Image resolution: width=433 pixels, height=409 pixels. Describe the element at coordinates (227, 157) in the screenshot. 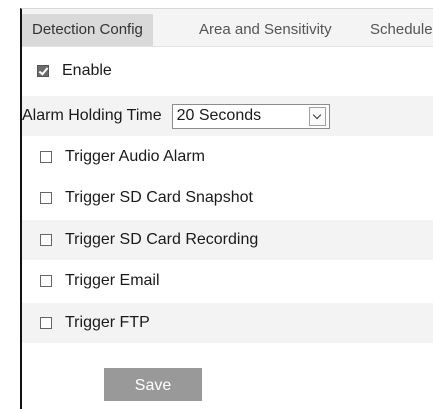

I see `trigger-audio-alarm-row: Trigger Audio Alarm` at that location.